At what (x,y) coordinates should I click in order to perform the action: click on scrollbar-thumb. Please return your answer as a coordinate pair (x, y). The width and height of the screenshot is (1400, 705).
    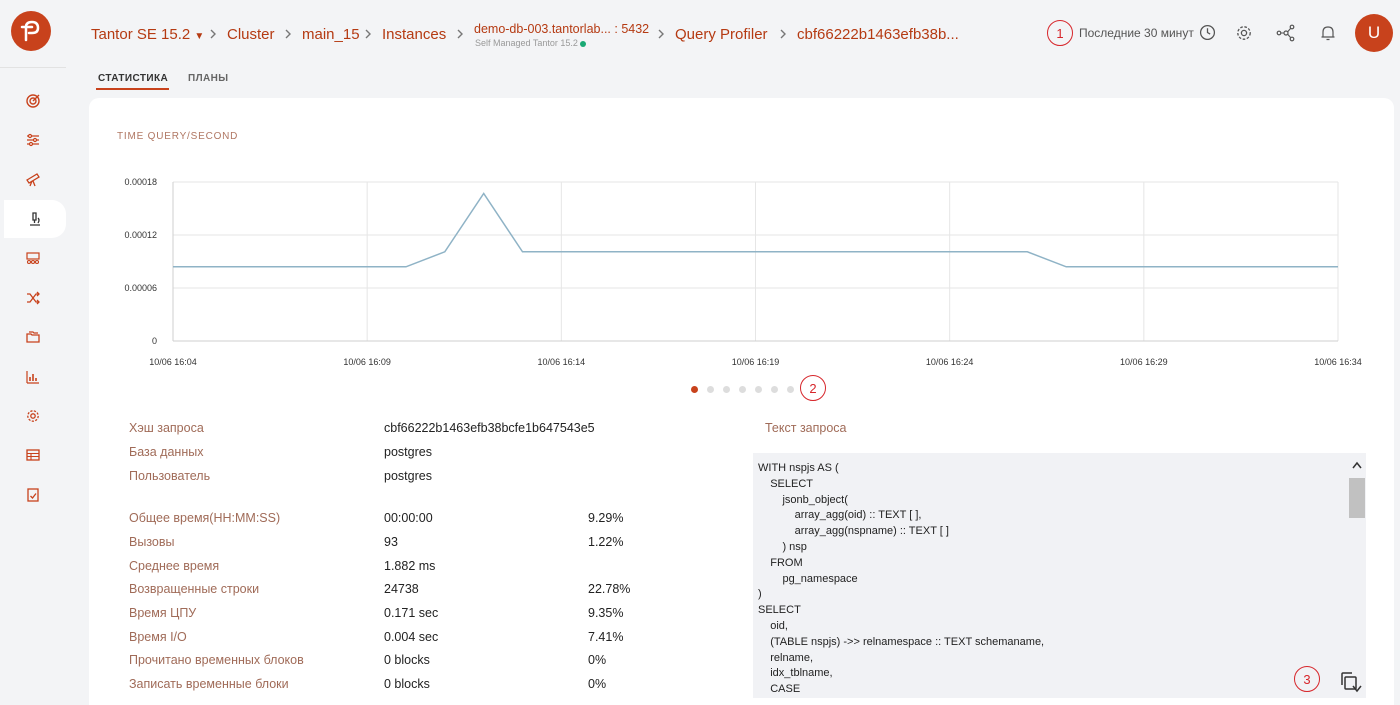
    Looking at the image, I should click on (1357, 498).